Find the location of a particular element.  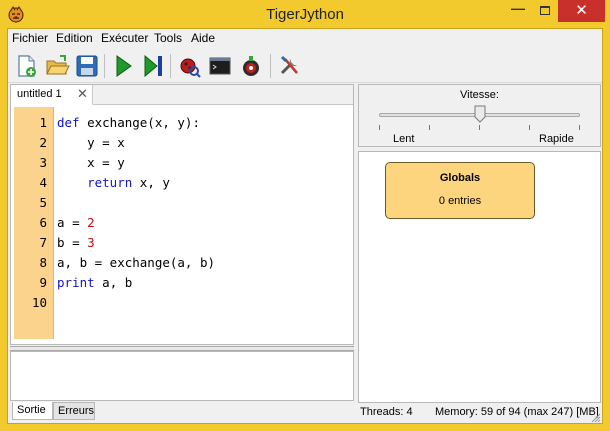

step-button is located at coordinates (153, 66).